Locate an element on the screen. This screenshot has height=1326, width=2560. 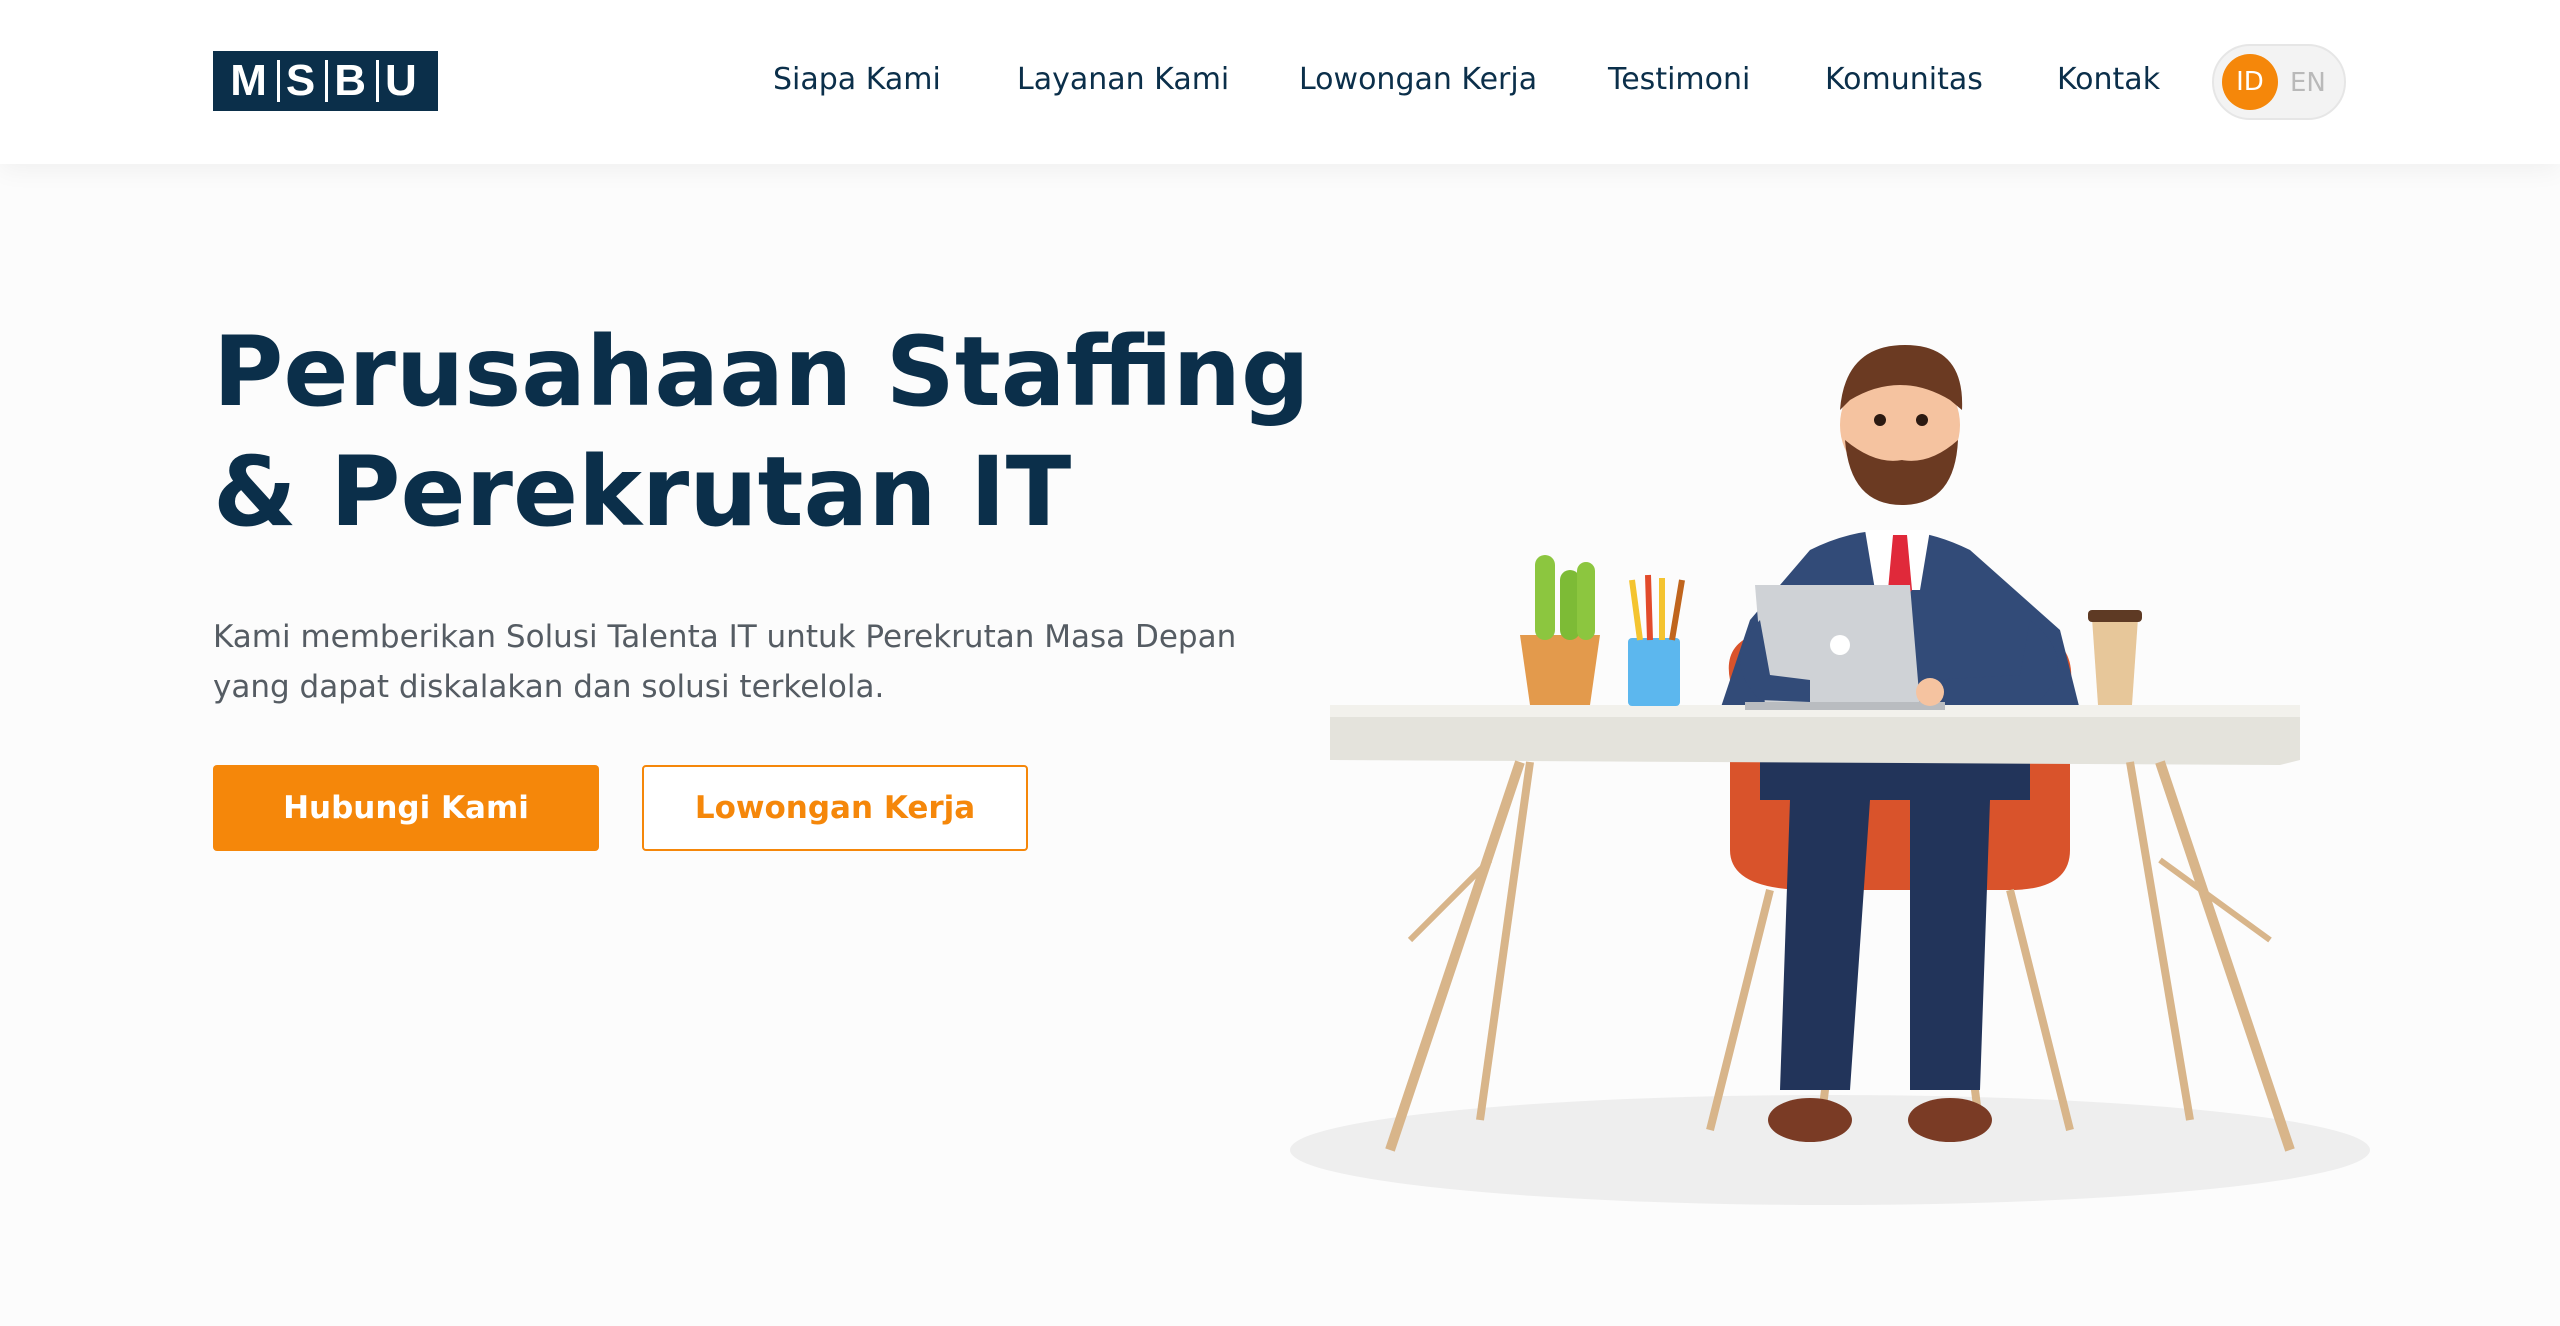
nav-lowongan-kerja: Lowongan Kerja is located at coordinates (1418, 79).